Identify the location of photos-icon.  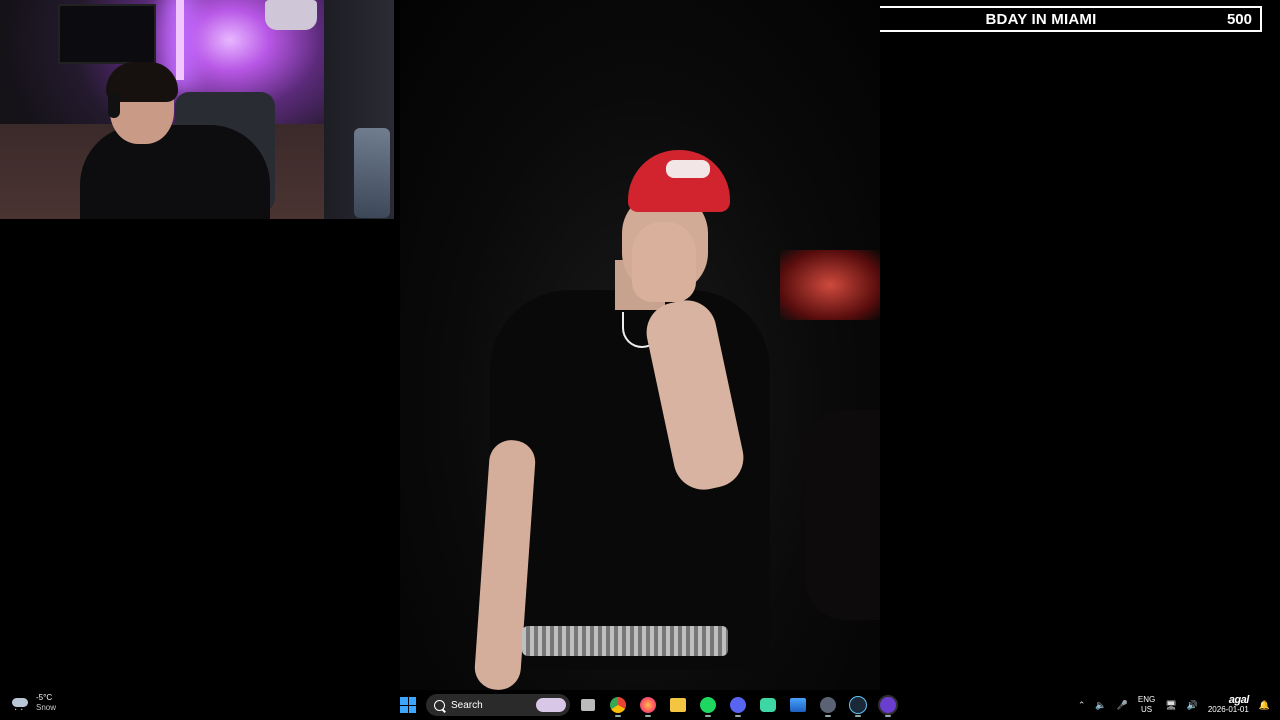
(798, 705).